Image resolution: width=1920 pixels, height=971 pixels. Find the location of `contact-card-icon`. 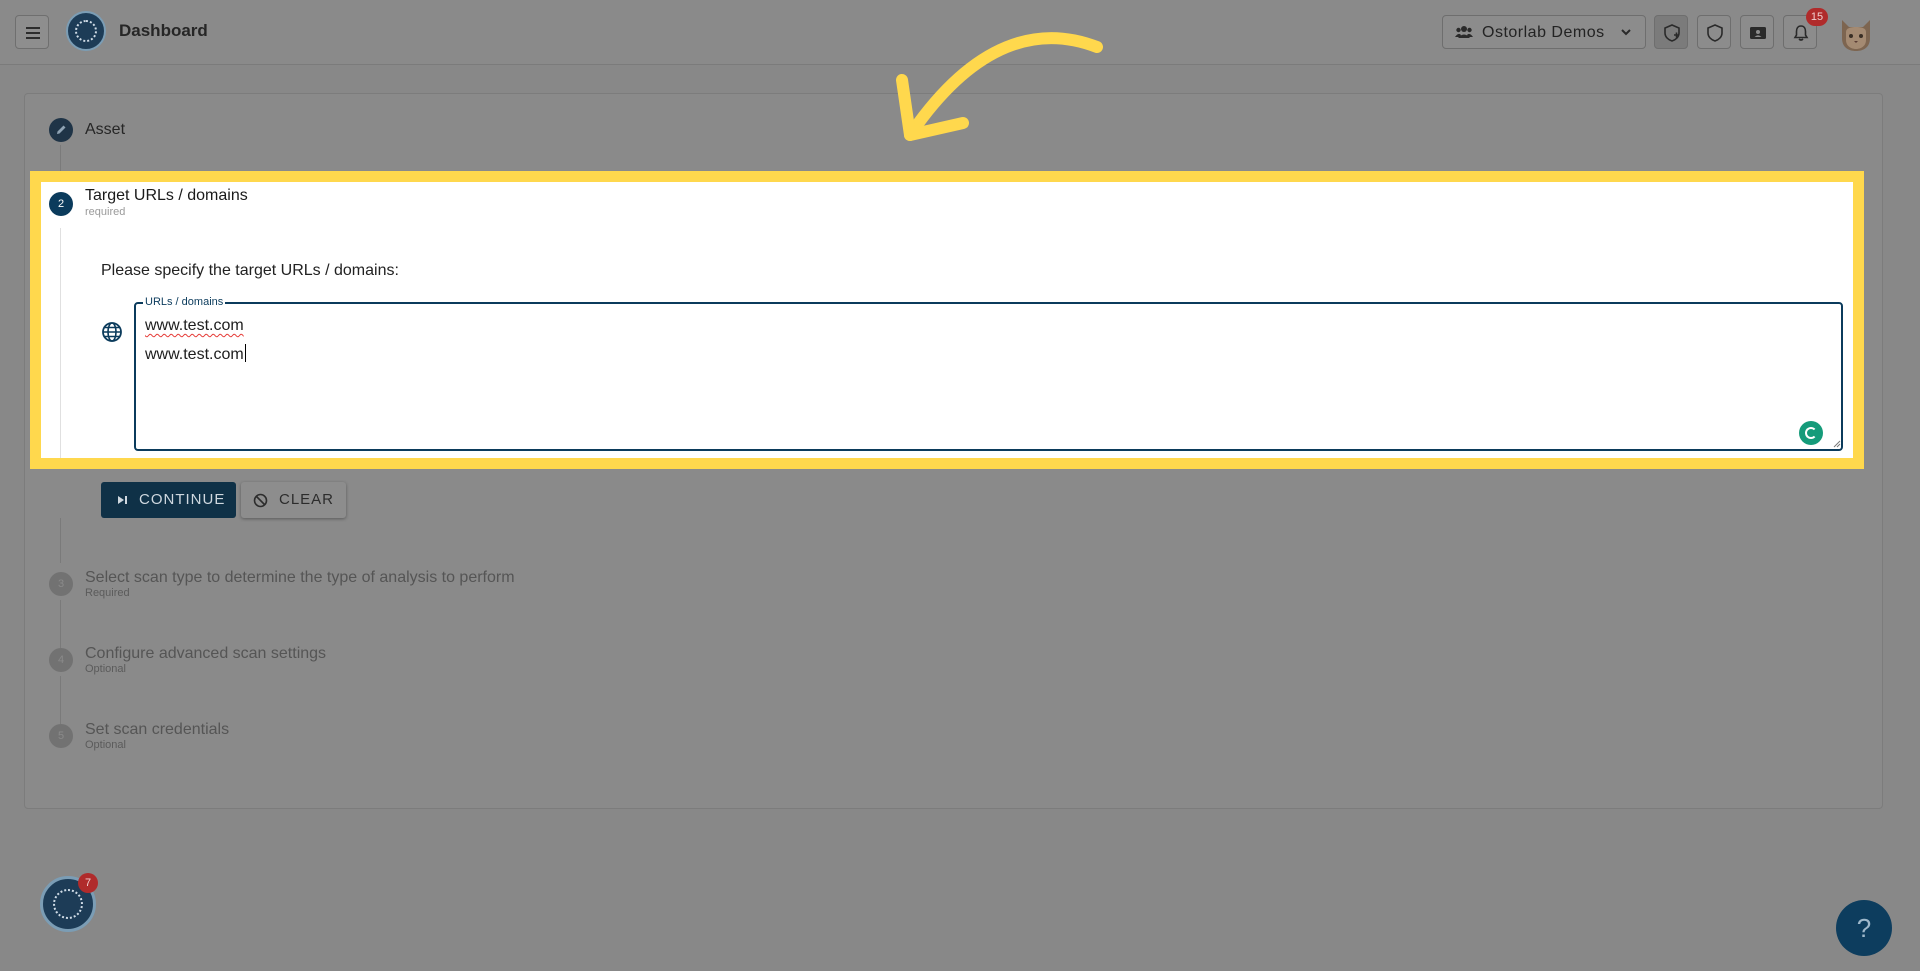

contact-card-icon is located at coordinates (1758, 33).